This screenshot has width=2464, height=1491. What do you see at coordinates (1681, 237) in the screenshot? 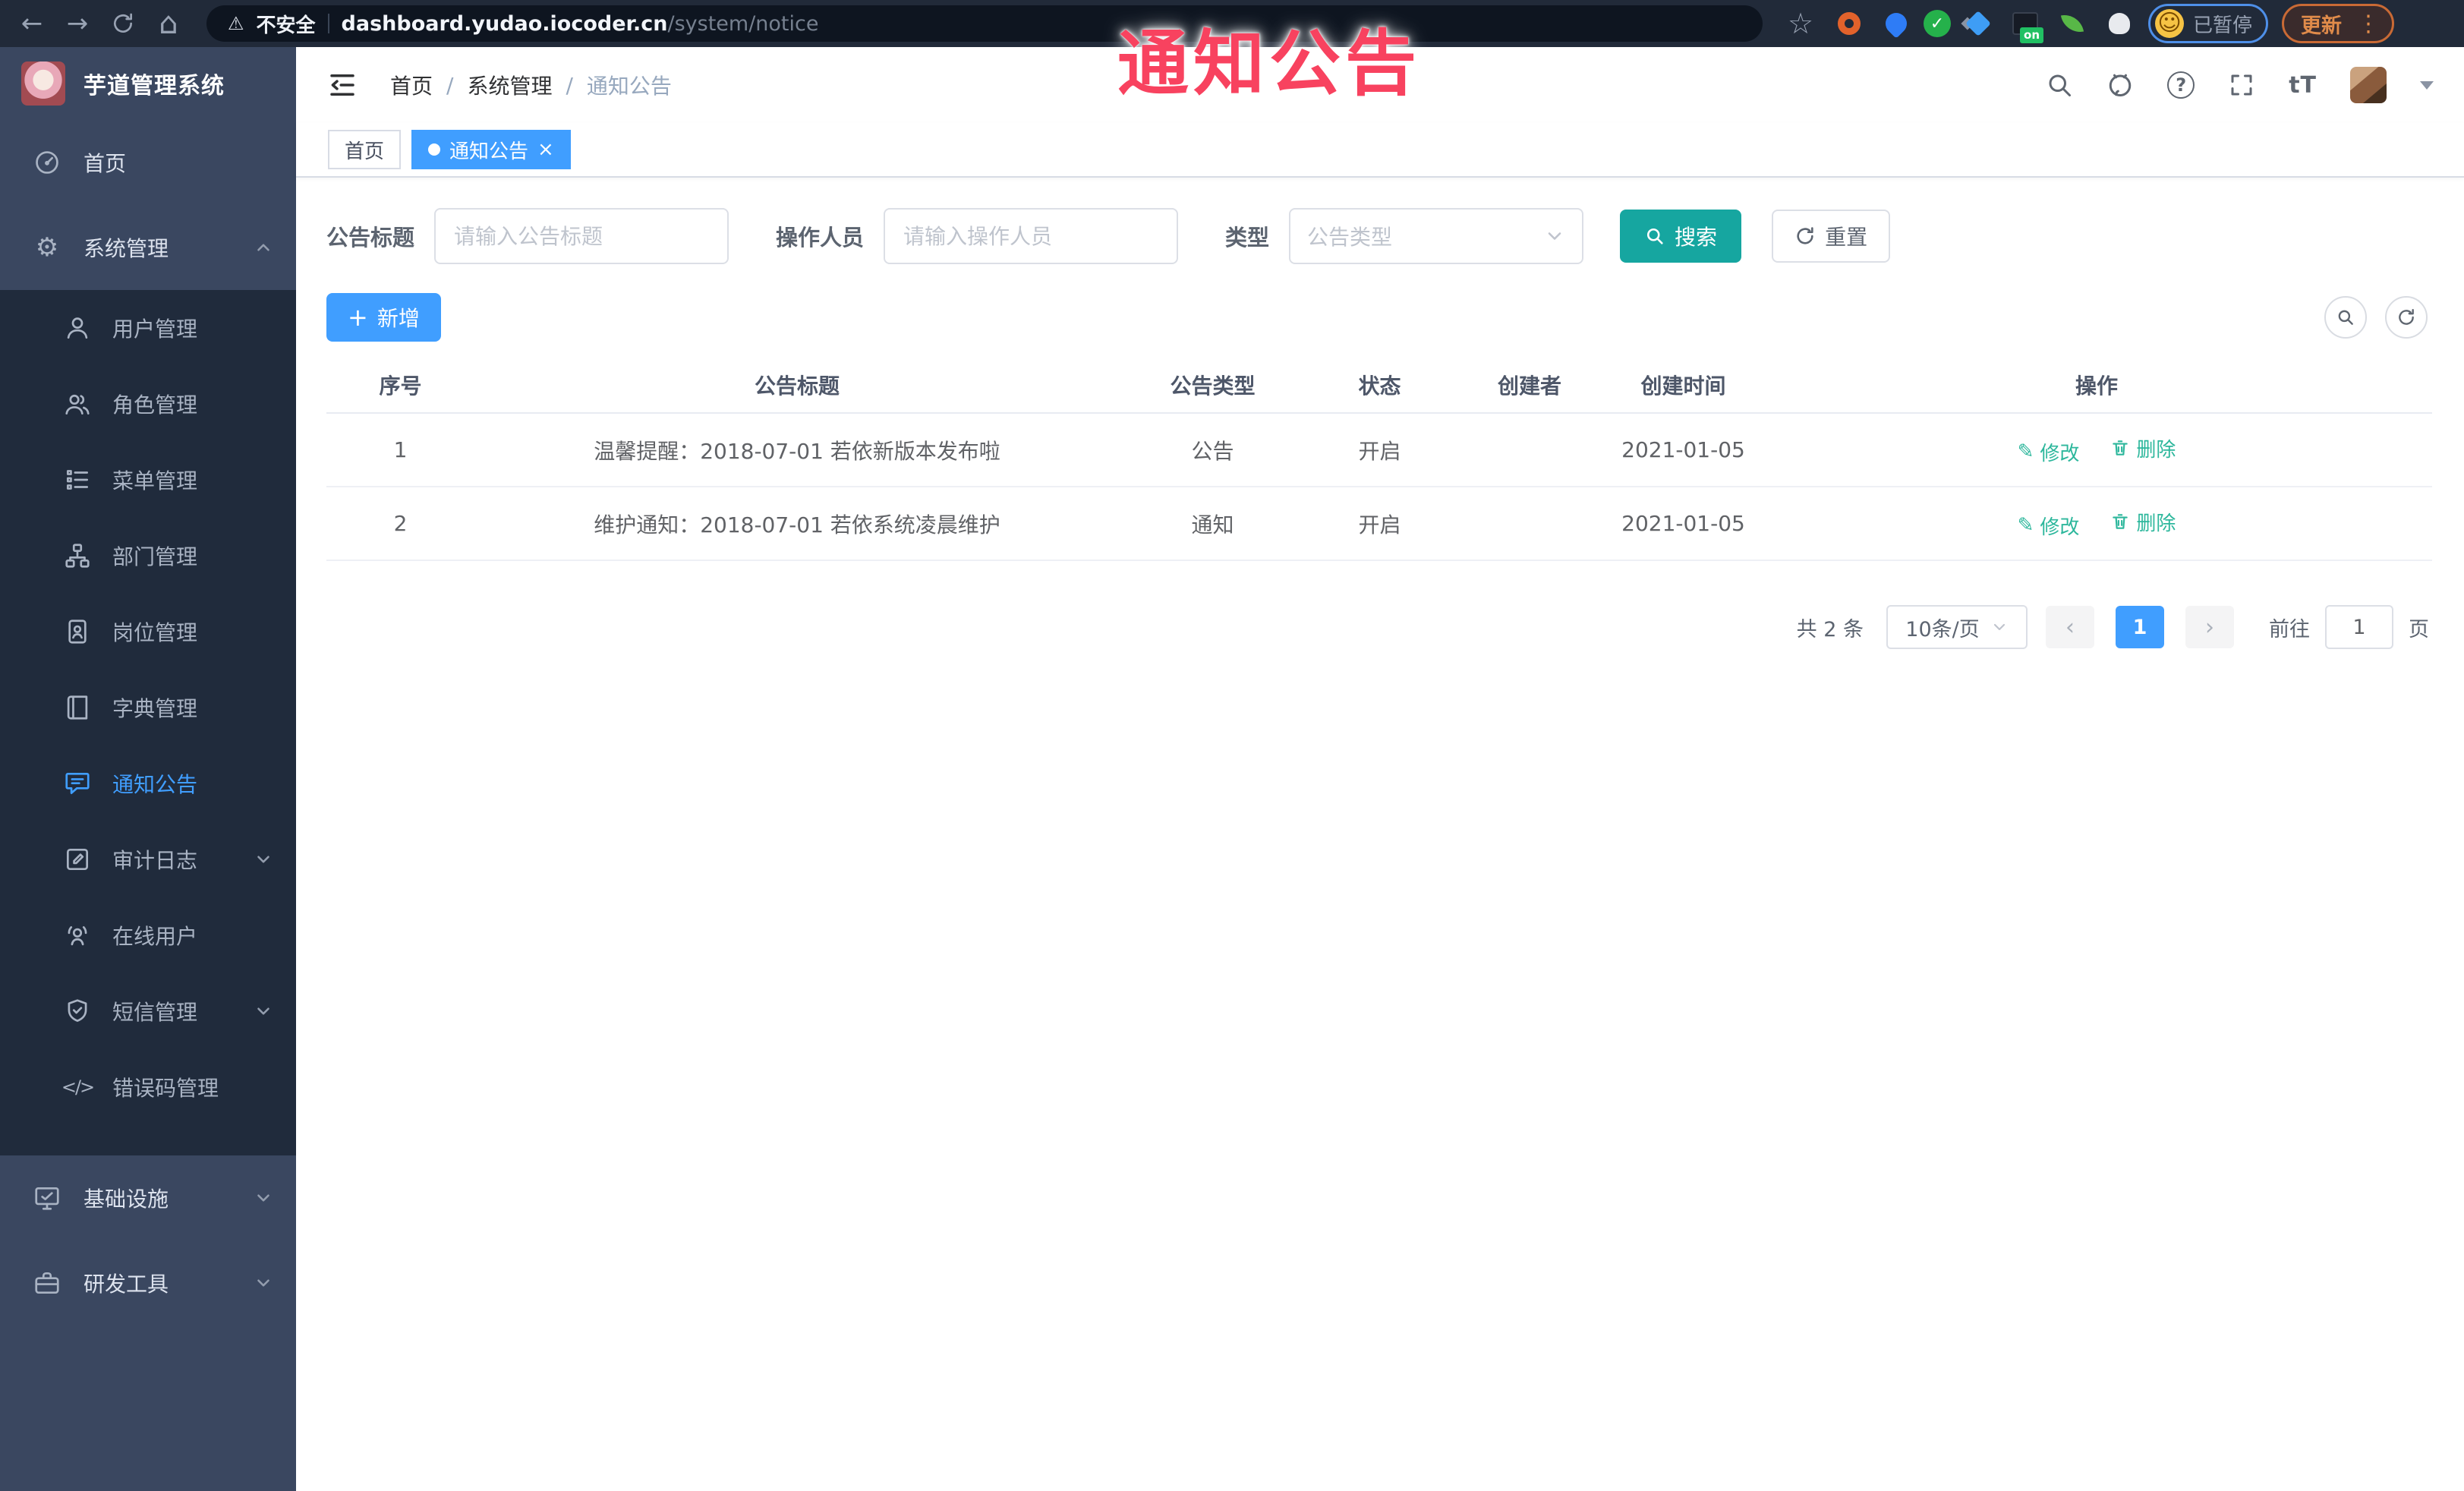
I see `search-button: 搜索` at bounding box center [1681, 237].